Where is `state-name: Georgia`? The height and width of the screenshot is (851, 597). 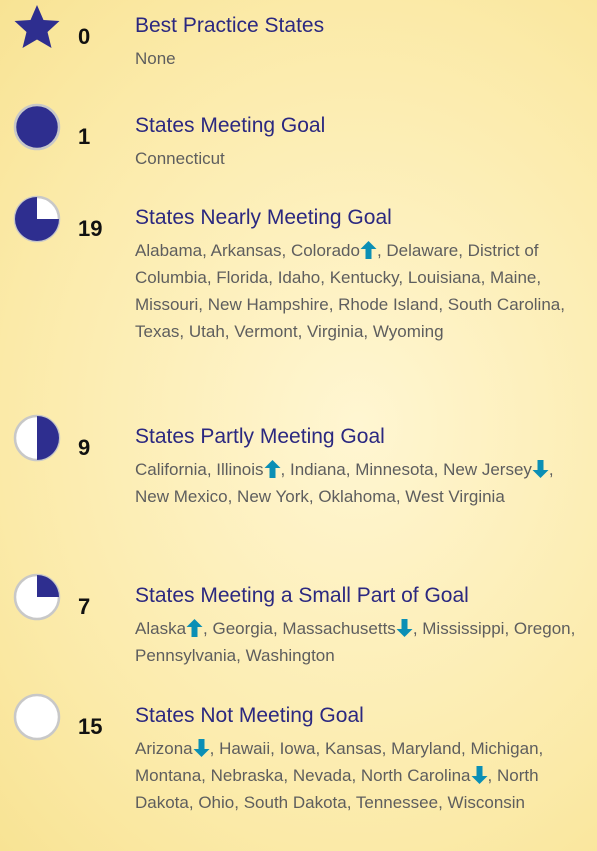
state-name: Georgia is located at coordinates (242, 628).